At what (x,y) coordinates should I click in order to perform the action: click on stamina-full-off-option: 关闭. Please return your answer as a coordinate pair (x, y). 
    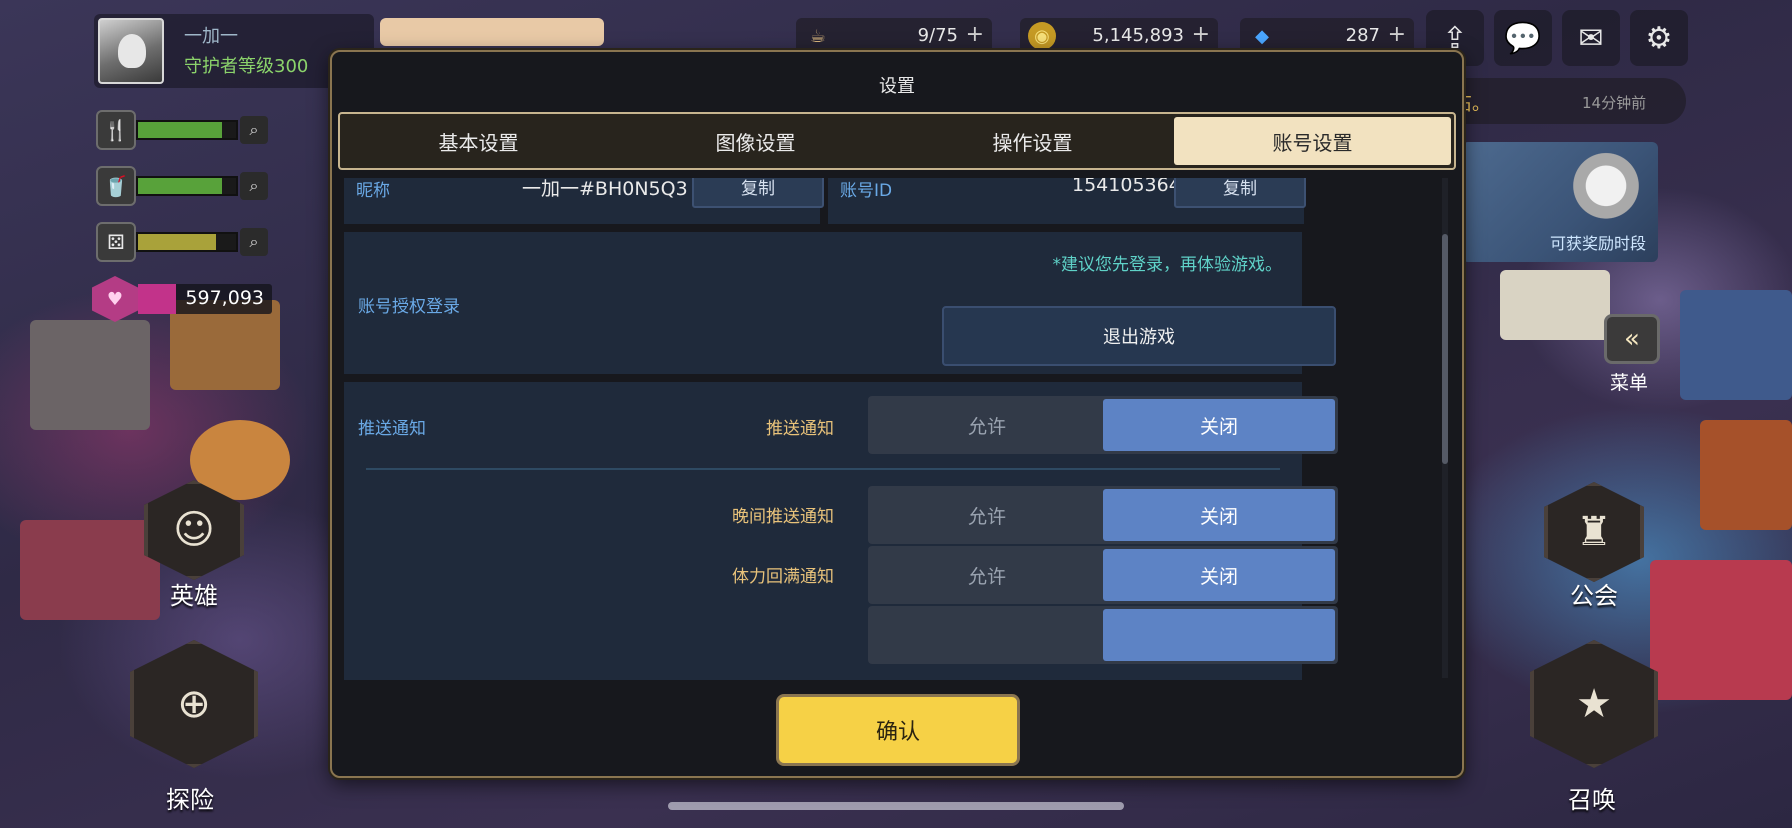
    Looking at the image, I should click on (1219, 575).